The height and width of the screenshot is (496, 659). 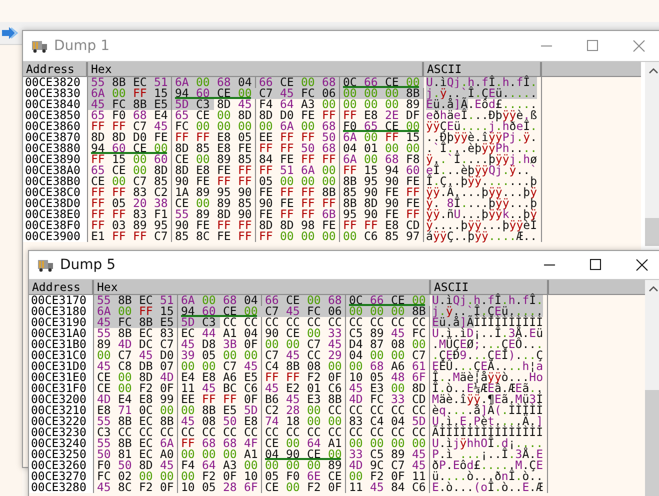 What do you see at coordinates (356, 344) in the screenshot?
I see `hex-byte: D4` at bounding box center [356, 344].